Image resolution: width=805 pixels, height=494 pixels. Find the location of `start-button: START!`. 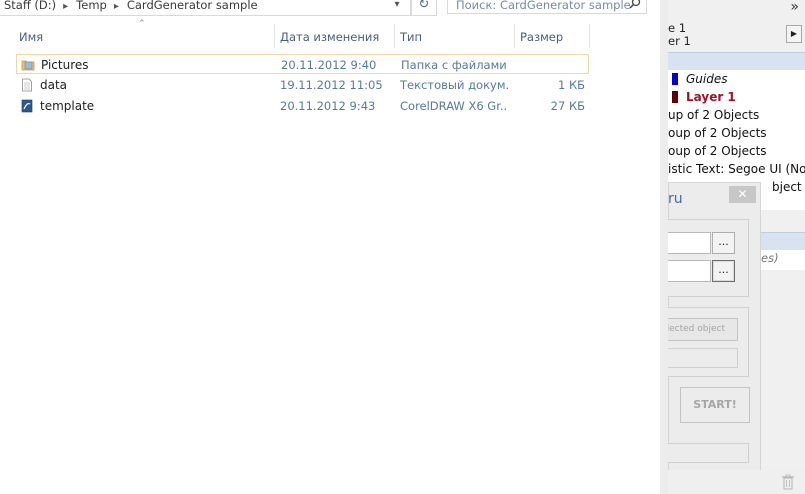

start-button: START! is located at coordinates (715, 405).